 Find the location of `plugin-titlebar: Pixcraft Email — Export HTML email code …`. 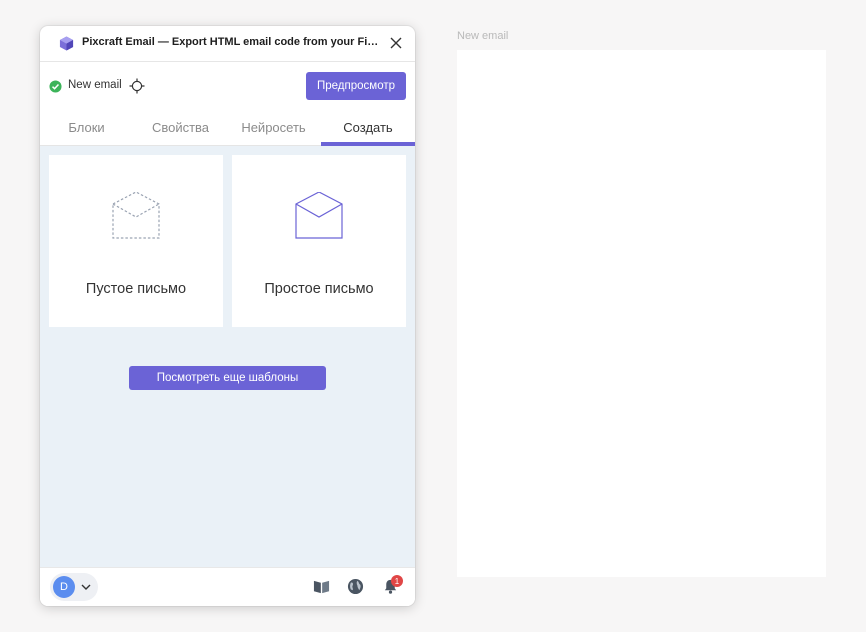

plugin-titlebar: Pixcraft Email — Export HTML email code … is located at coordinates (227, 44).